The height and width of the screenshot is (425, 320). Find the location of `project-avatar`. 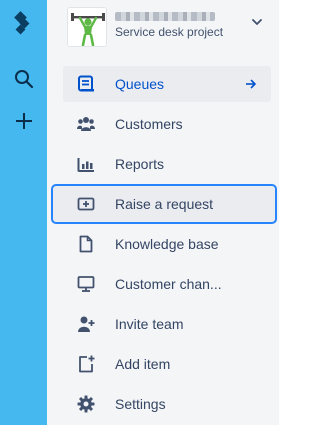

project-avatar is located at coordinates (87, 27).